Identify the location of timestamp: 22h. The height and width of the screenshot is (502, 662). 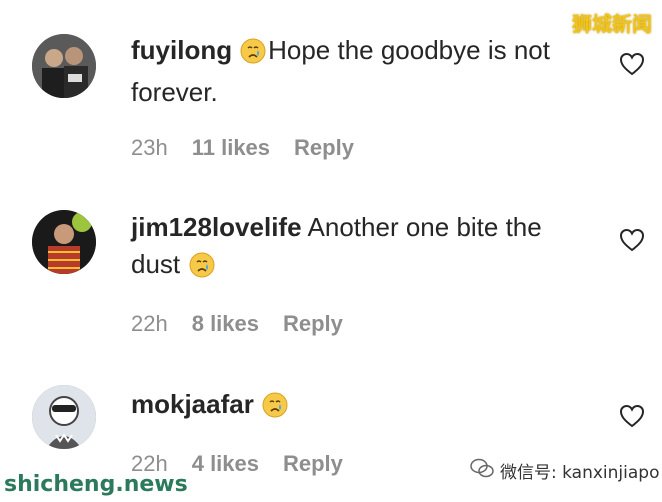
(149, 323).